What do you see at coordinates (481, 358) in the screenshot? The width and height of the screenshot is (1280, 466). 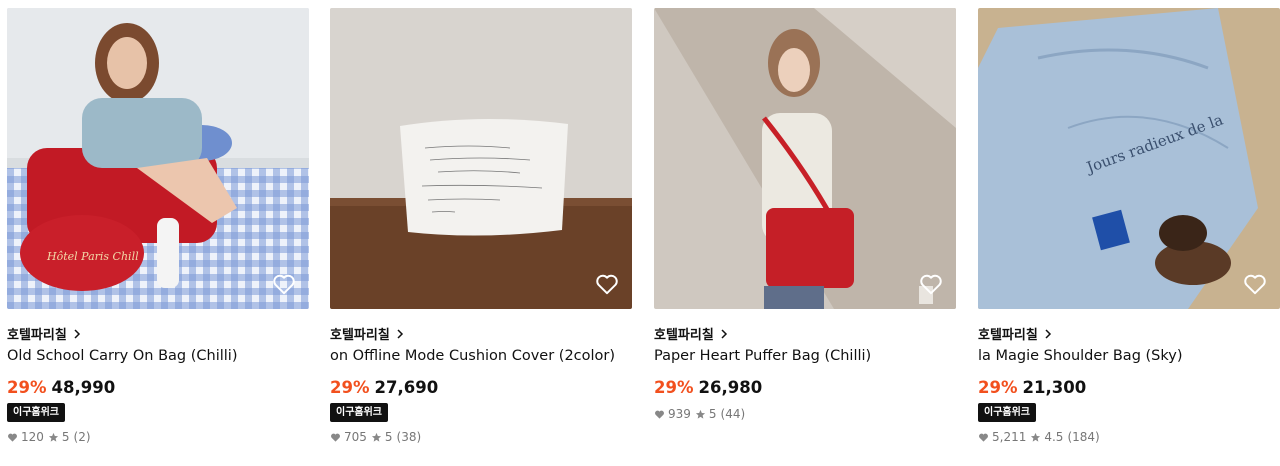 I see `product-name: on Offline Mode Cushion Cover (2color)` at bounding box center [481, 358].